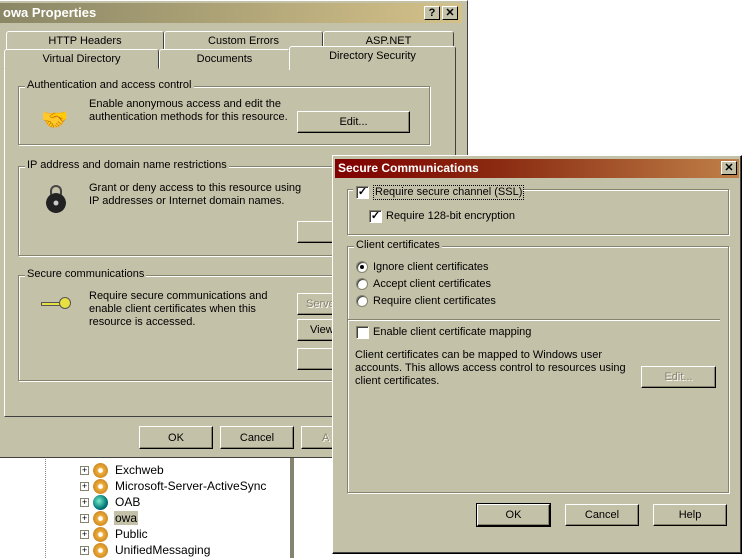  What do you see at coordinates (534, 320) in the screenshot?
I see `separator` at bounding box center [534, 320].